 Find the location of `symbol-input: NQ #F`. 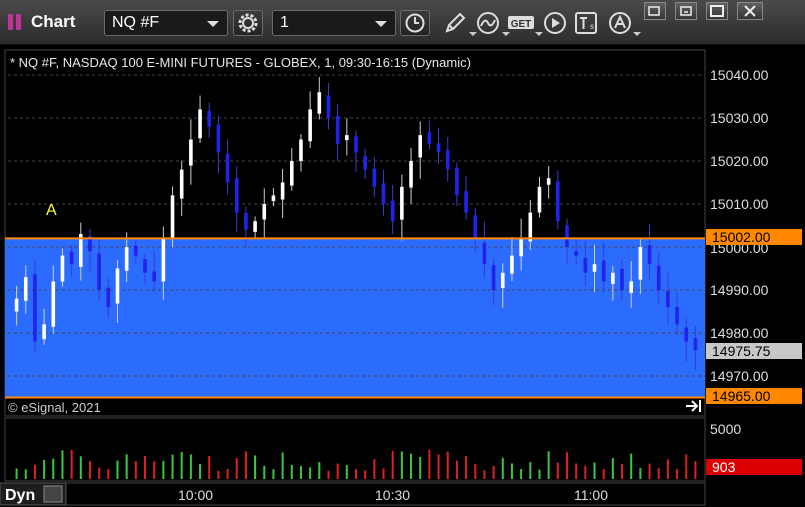

symbol-input: NQ #F is located at coordinates (166, 23).